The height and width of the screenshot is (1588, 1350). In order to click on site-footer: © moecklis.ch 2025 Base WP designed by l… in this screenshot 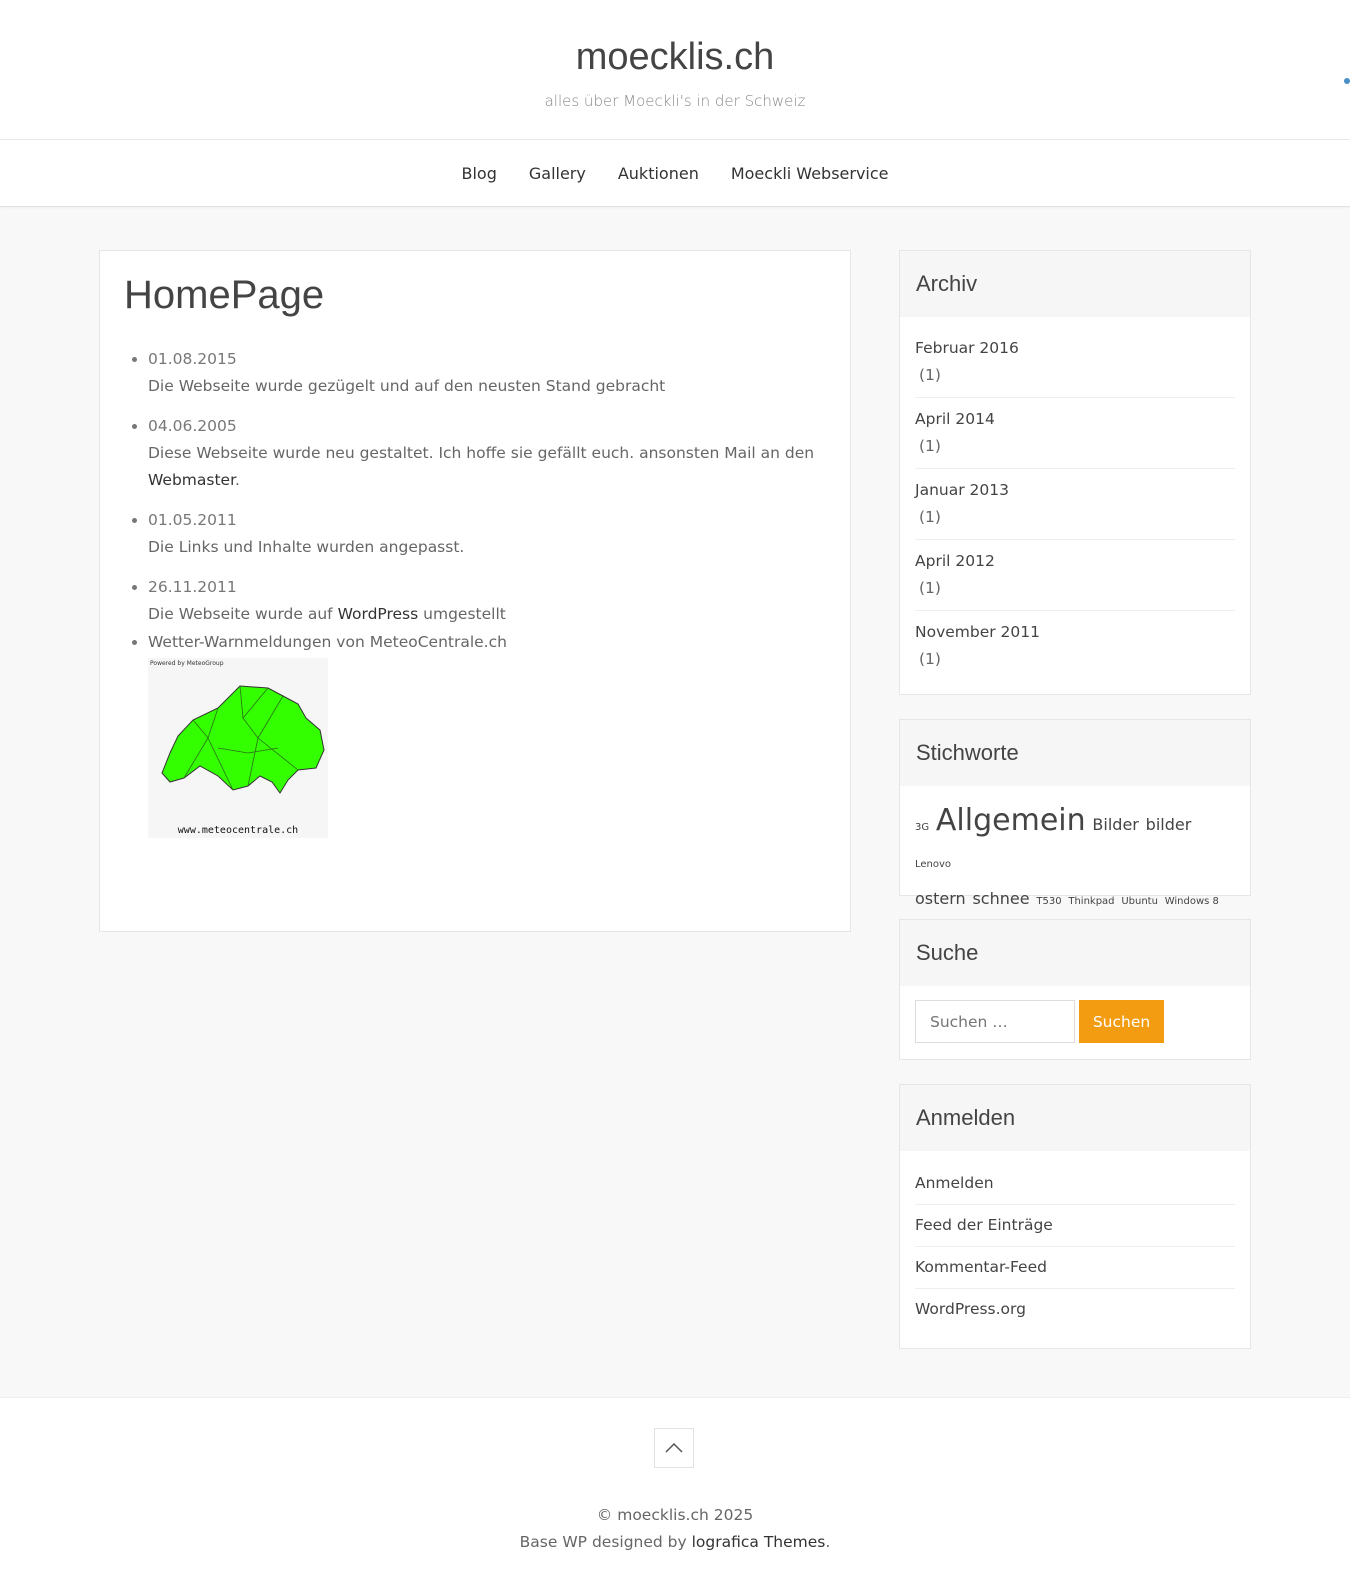, I will do `click(675, 1492)`.